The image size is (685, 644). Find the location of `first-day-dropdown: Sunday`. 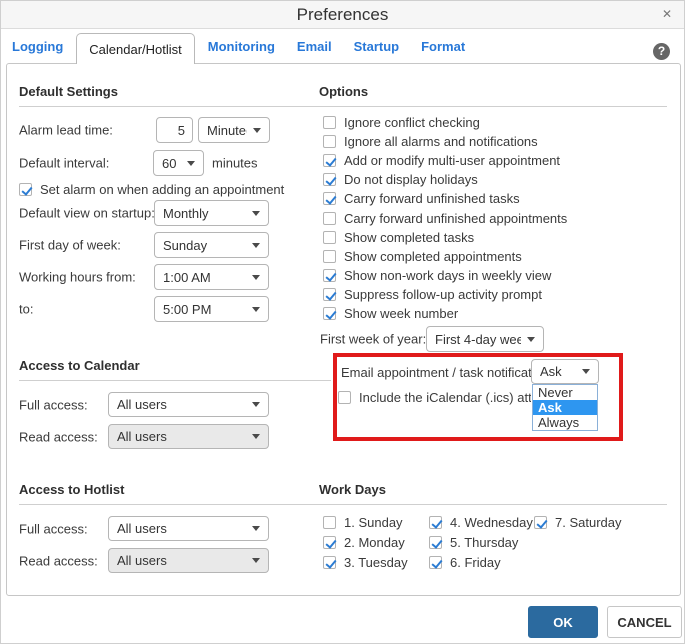

first-day-dropdown: Sunday is located at coordinates (211, 245).